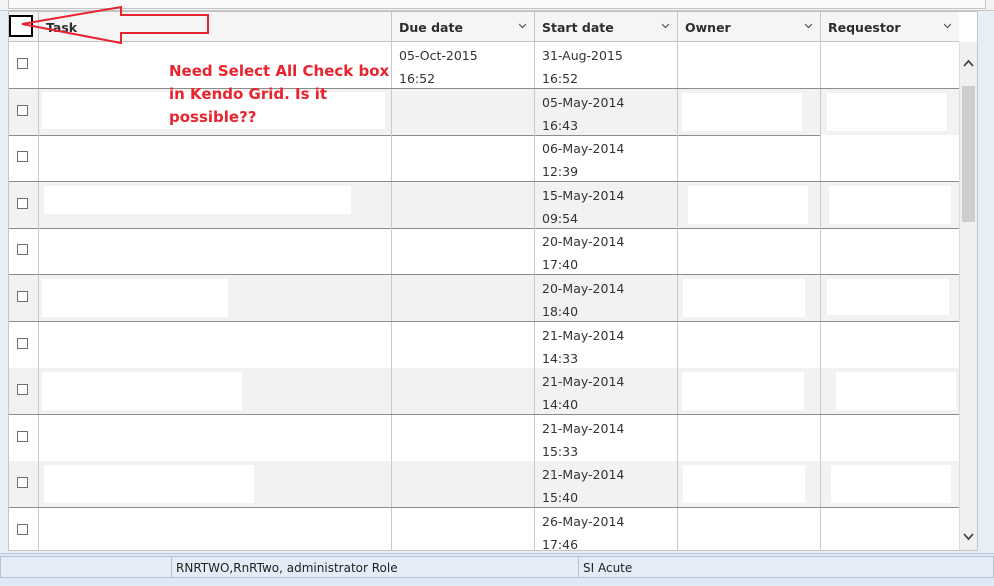 This screenshot has height=586, width=994. What do you see at coordinates (578, 27) in the screenshot?
I see `column-header-label: Start date` at bounding box center [578, 27].